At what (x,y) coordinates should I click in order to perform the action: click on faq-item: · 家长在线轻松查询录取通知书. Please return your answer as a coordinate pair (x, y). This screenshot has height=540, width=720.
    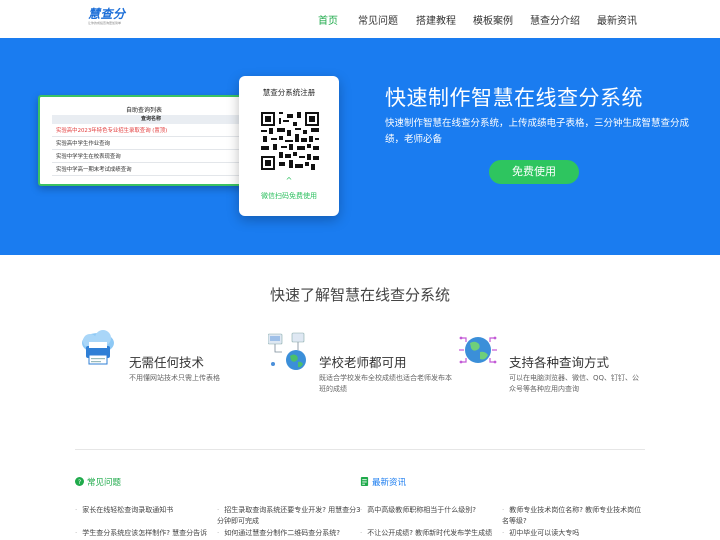
    Looking at the image, I should click on (147, 510).